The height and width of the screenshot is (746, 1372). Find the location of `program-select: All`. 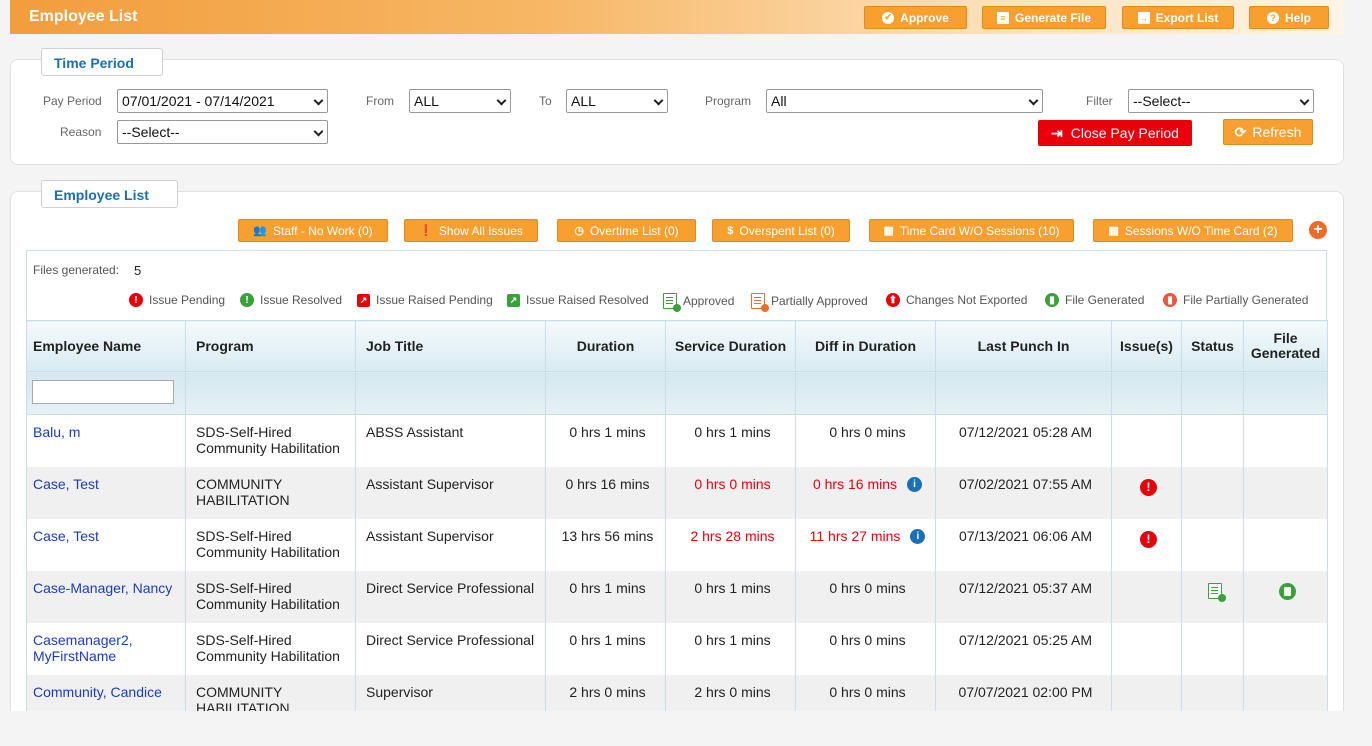

program-select: All is located at coordinates (904, 101).